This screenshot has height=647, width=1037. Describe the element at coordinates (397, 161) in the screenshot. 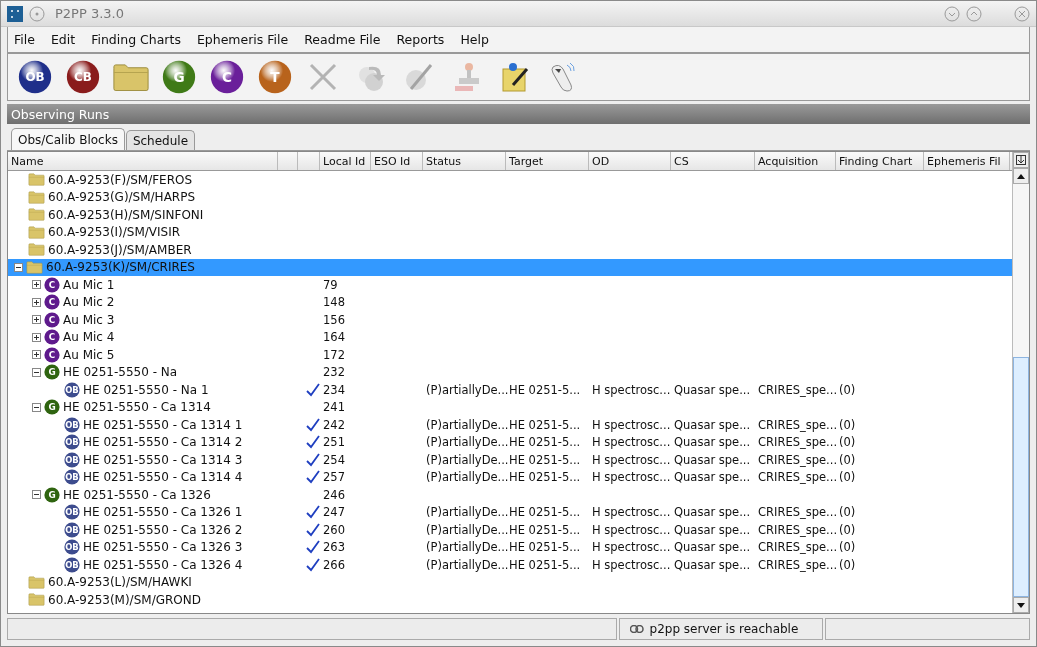

I see `column-header: ESO Id` at that location.